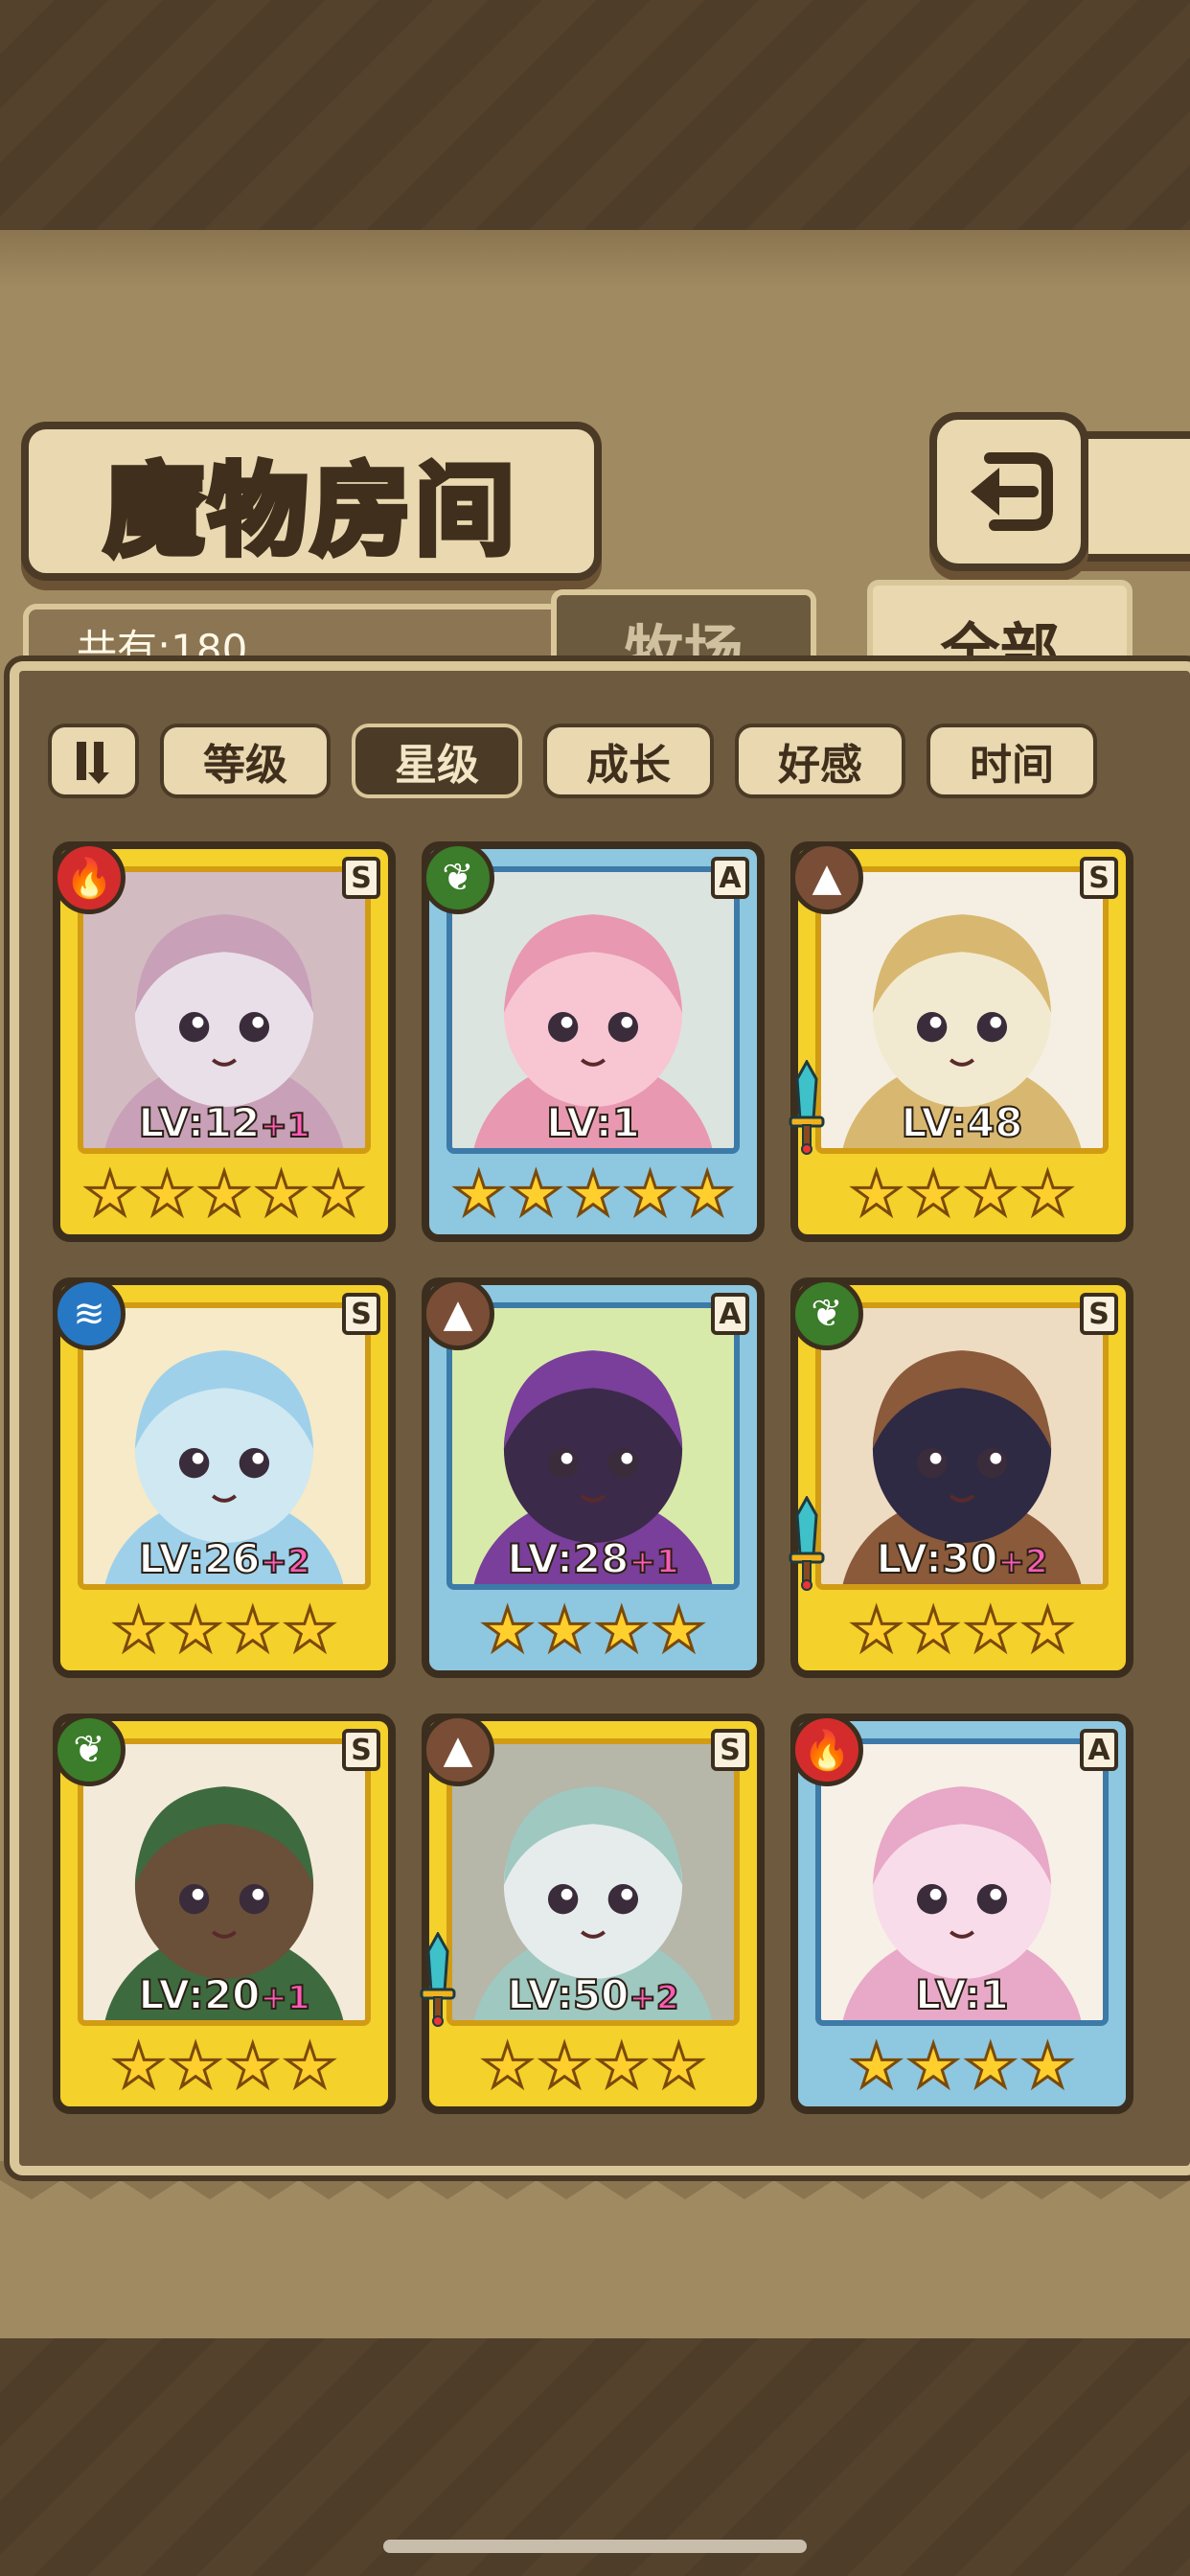 The width and height of the screenshot is (1190, 2576). I want to click on level-text: LV:50, so click(569, 1995).